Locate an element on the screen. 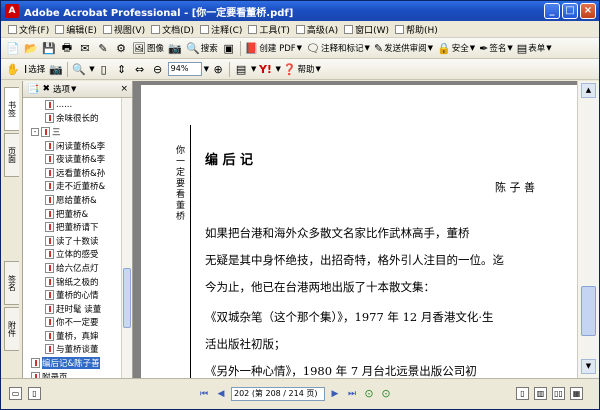 This screenshot has width=600, height=410. acrobat-icon: A is located at coordinates (12, 11).